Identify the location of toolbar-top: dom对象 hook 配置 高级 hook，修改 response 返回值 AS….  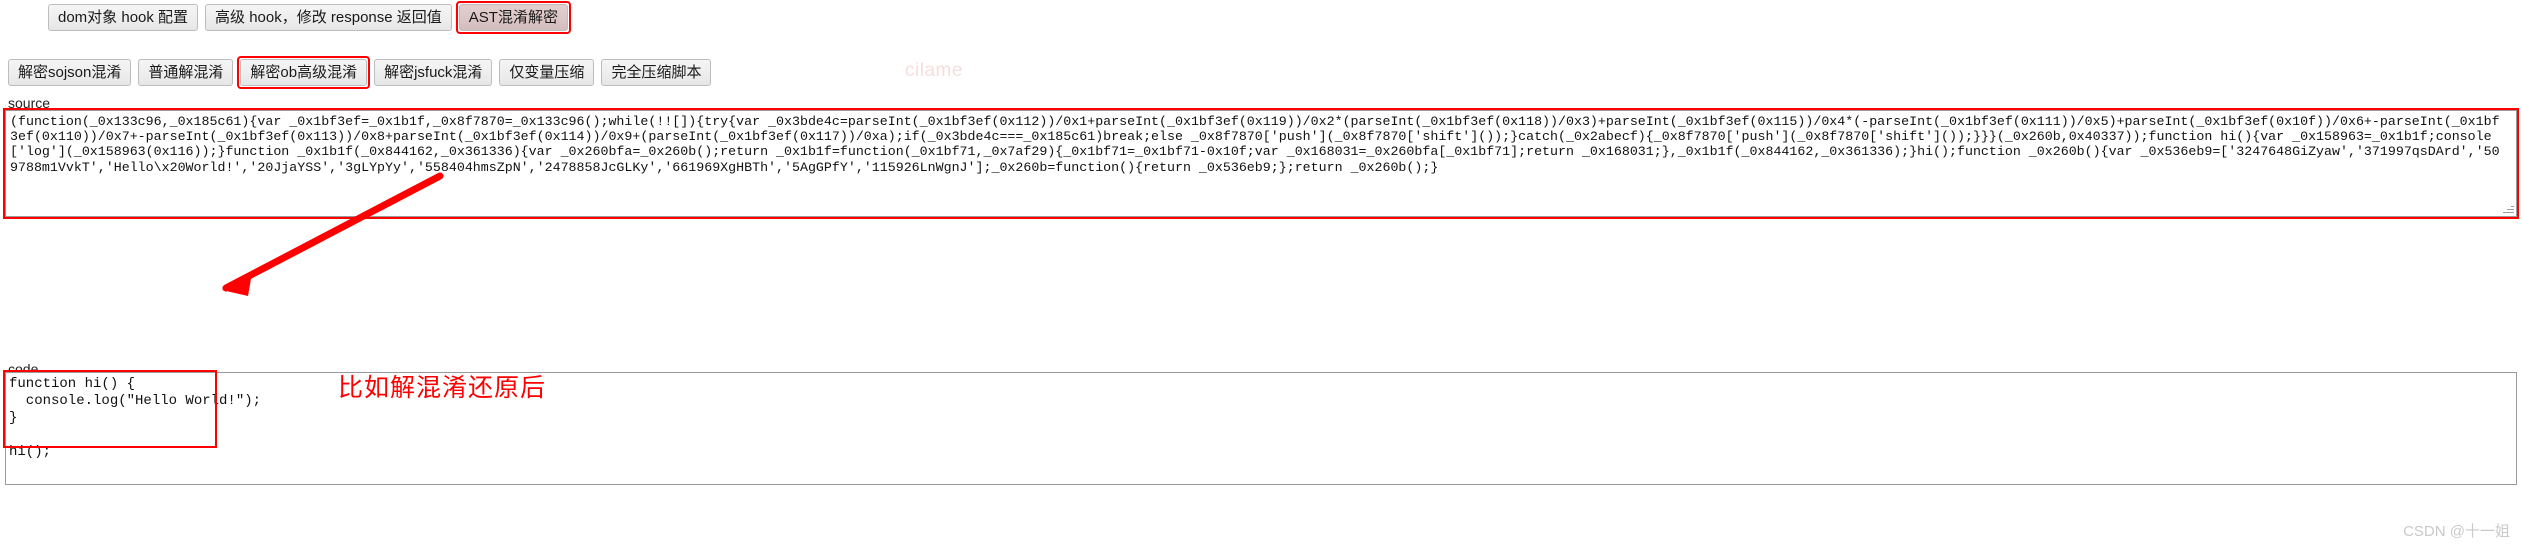
(1261, 17).